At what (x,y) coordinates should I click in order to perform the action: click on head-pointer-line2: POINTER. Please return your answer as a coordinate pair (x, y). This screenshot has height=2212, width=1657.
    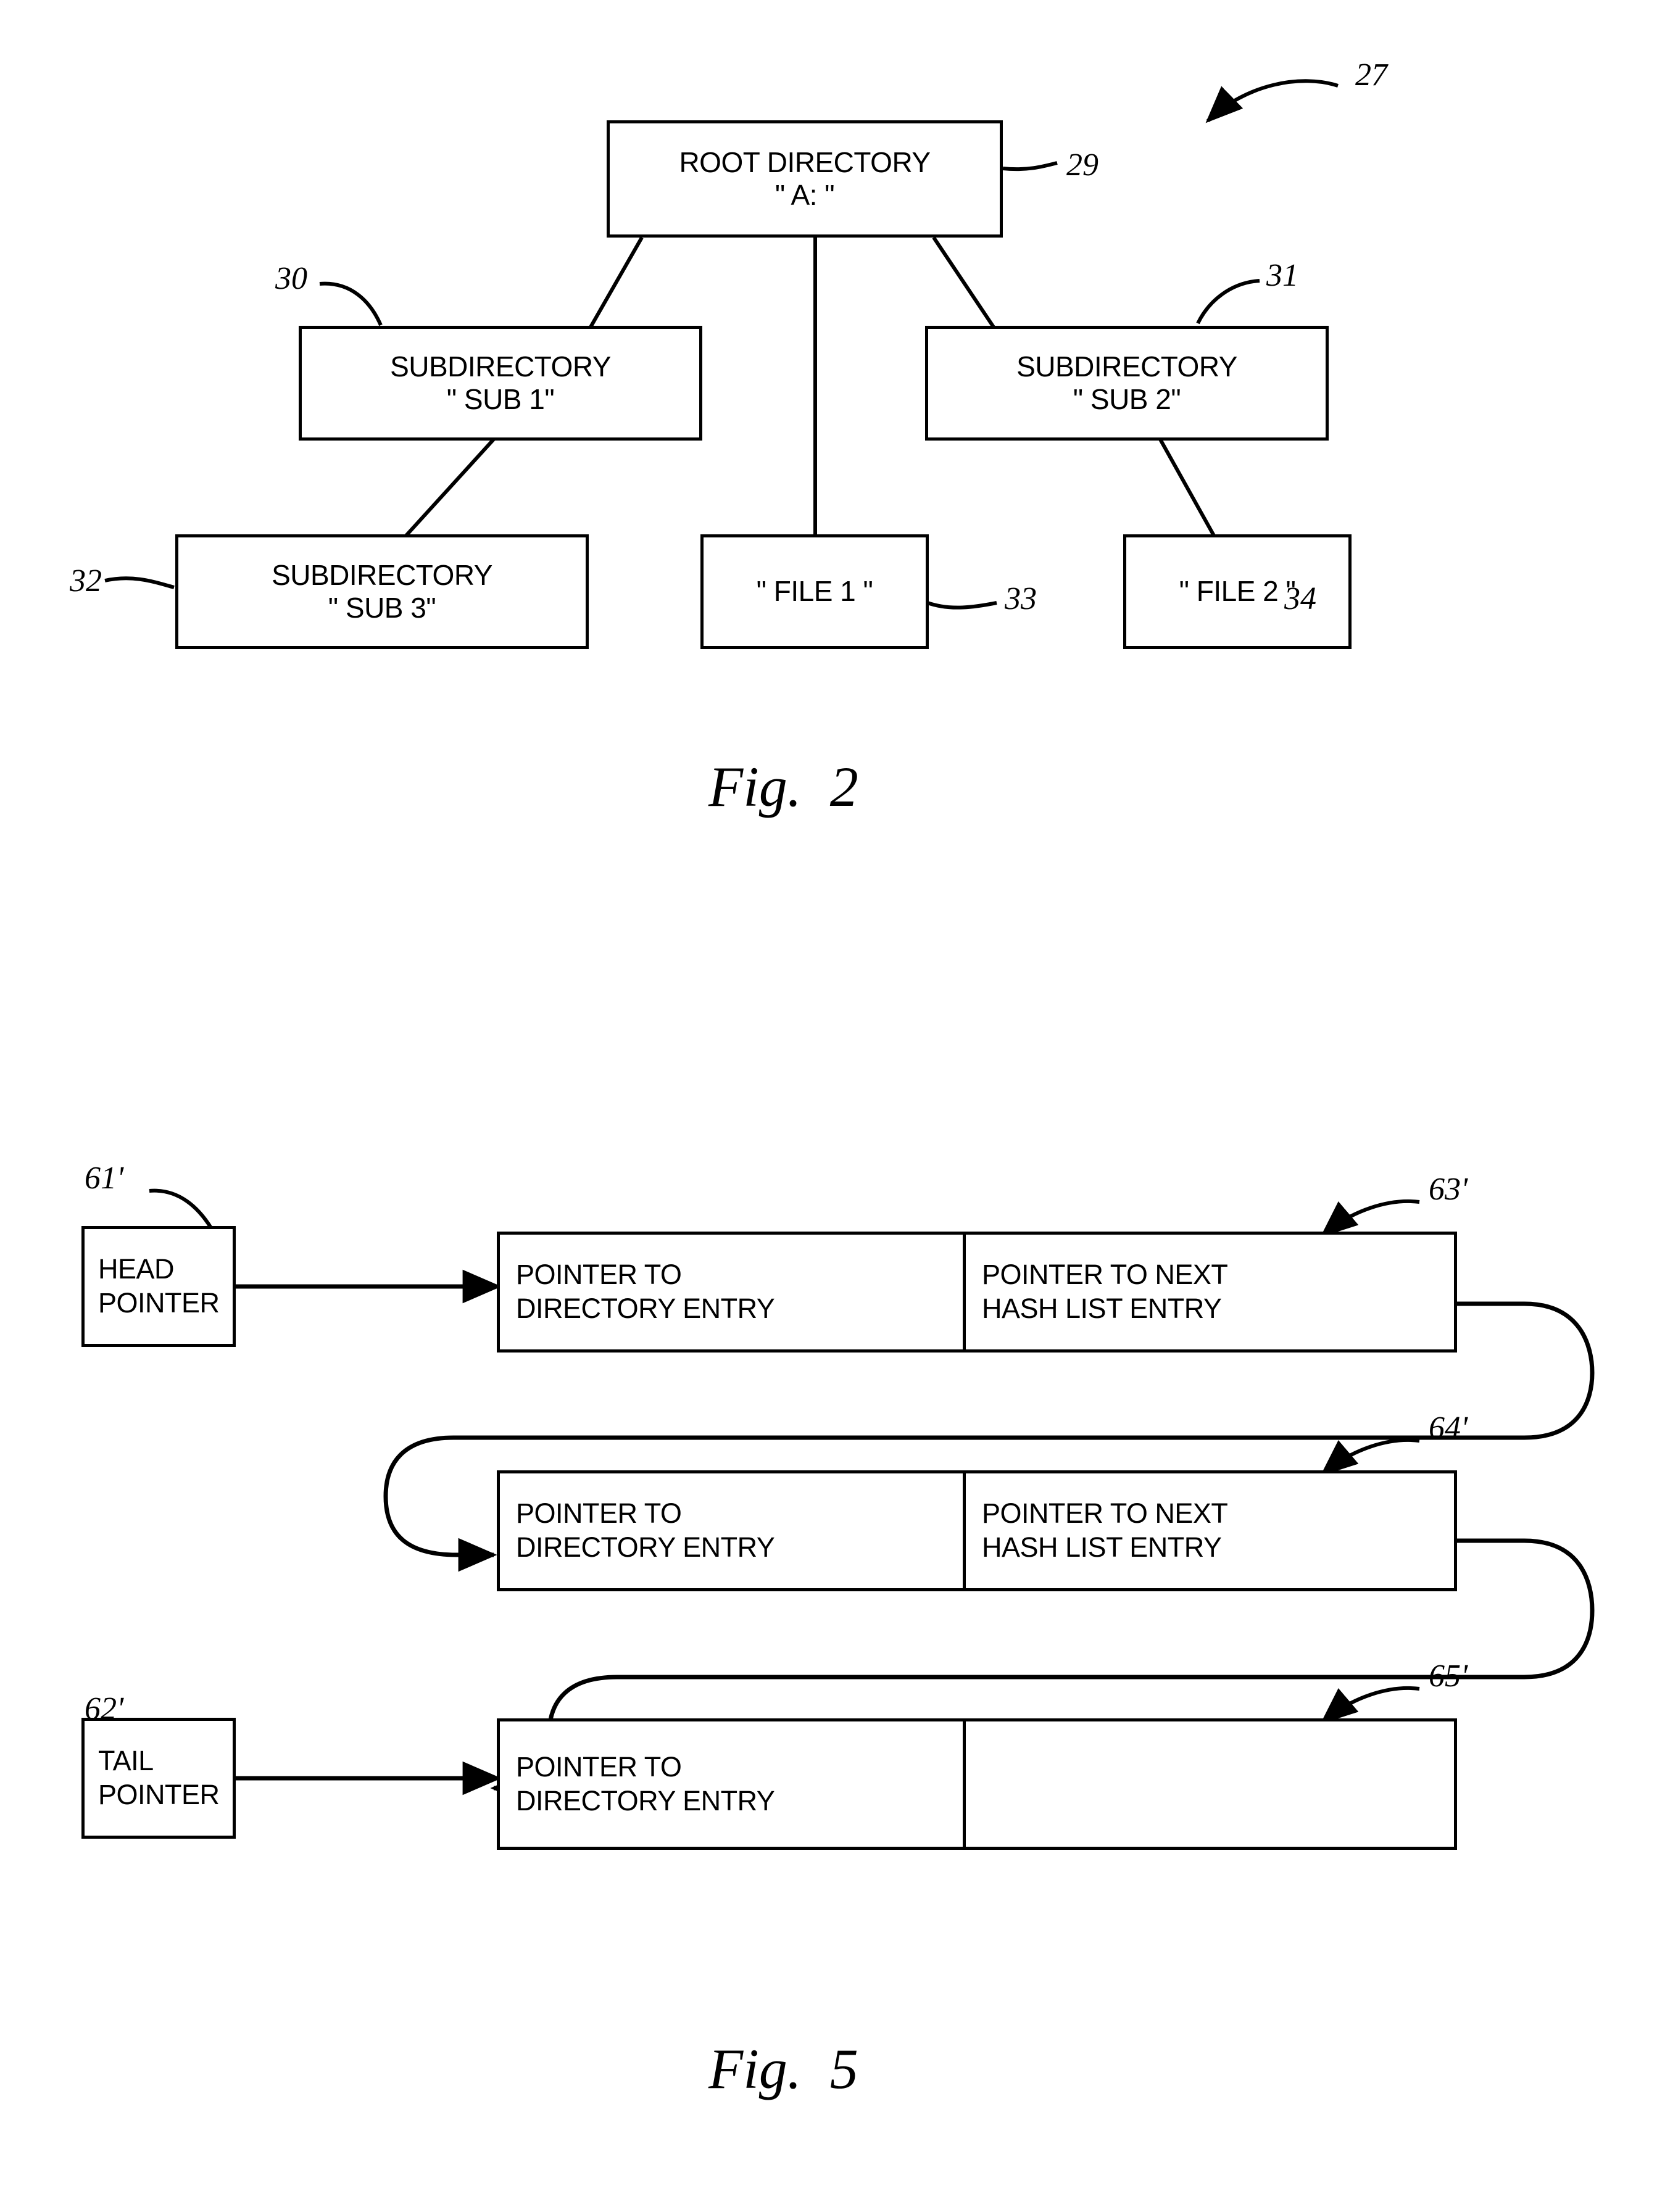
    Looking at the image, I should click on (159, 1303).